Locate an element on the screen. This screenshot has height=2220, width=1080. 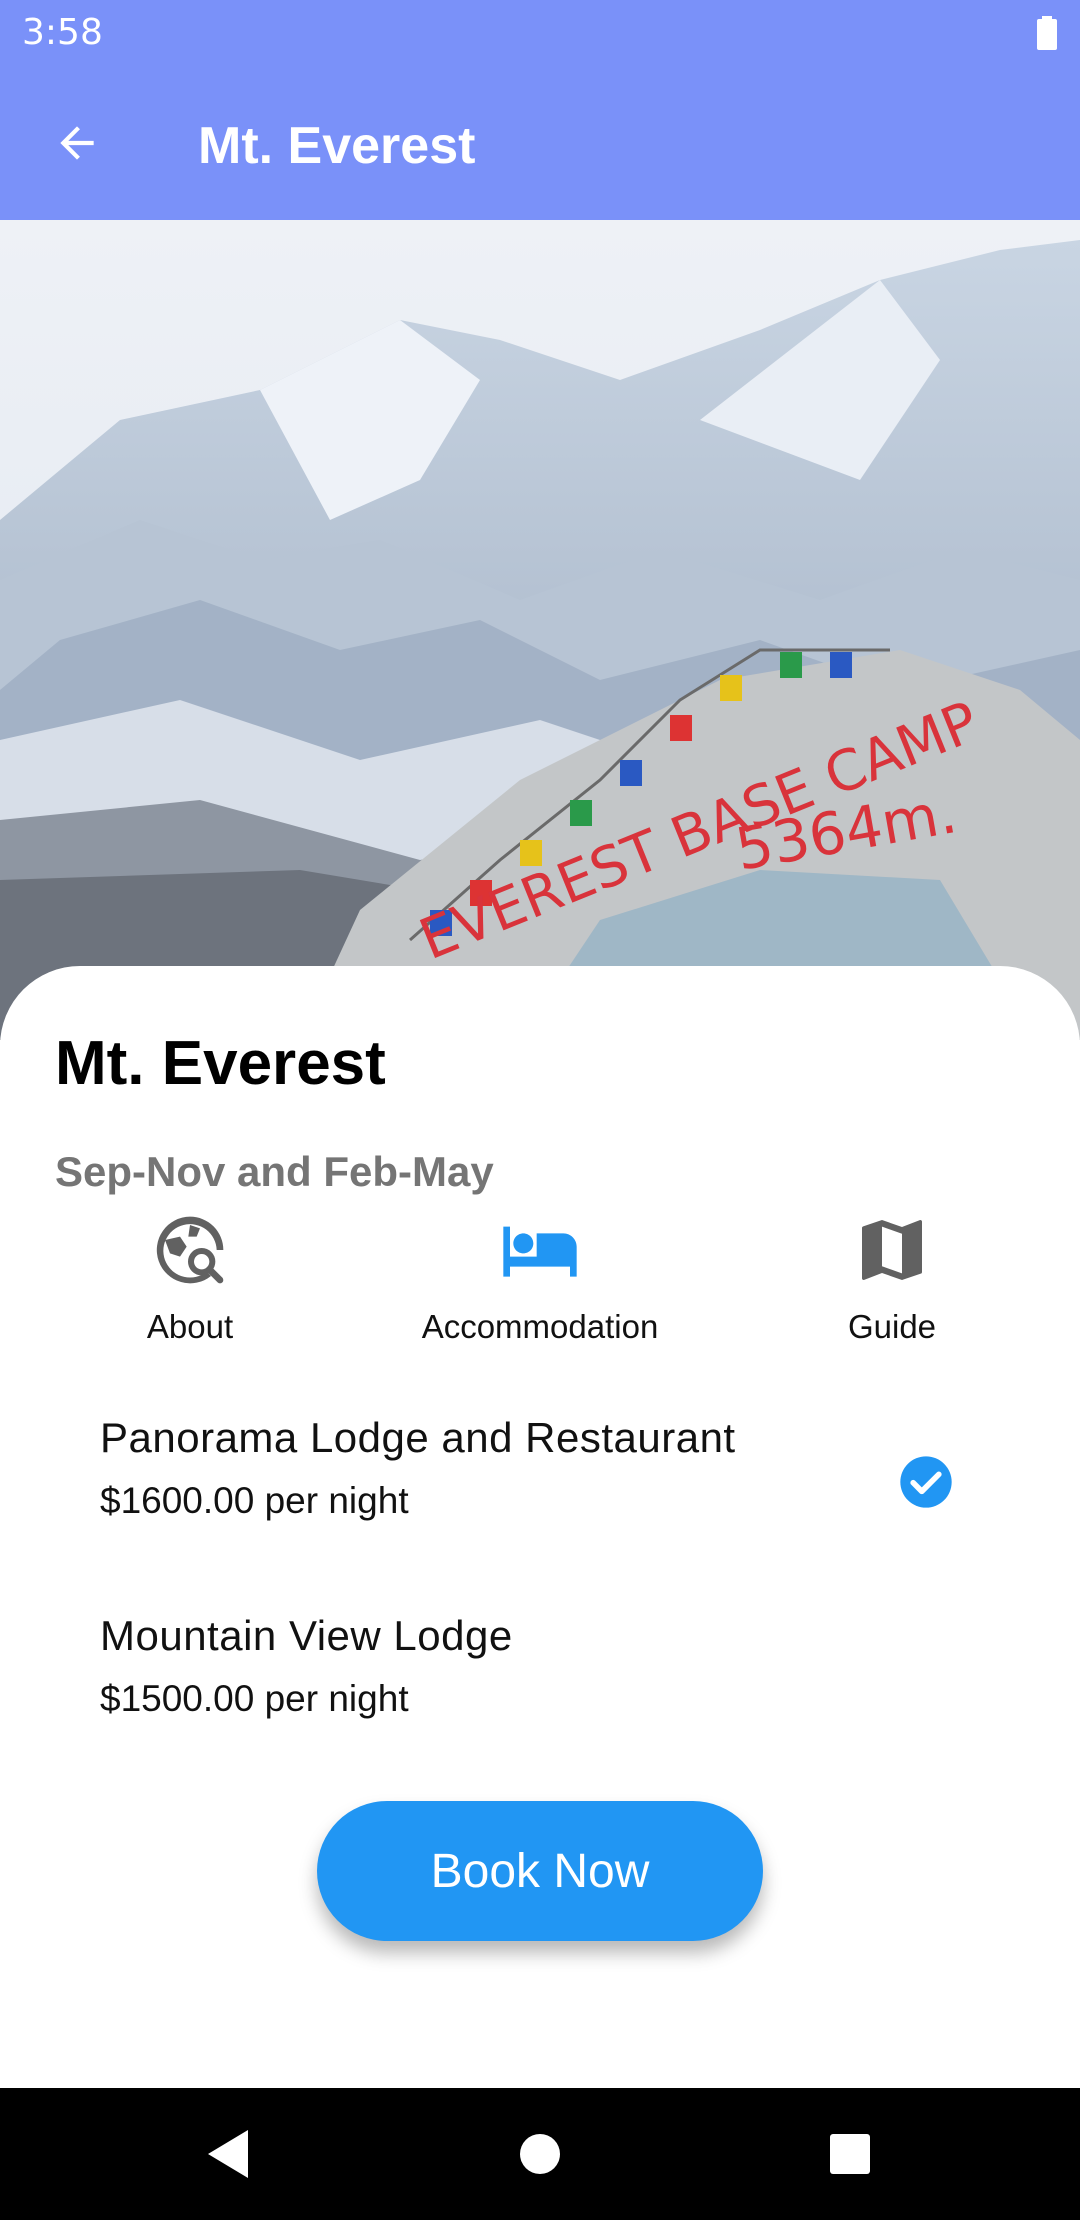
arrow-left-icon is located at coordinates (77, 143).